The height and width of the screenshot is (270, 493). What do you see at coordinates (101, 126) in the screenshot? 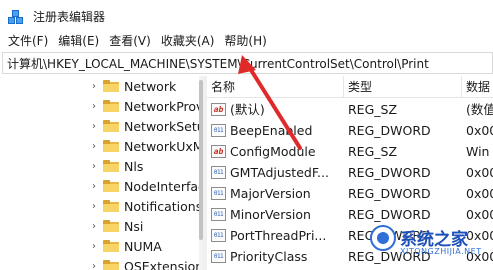
I see `tree-item-networksetu: › NetworkSetu` at bounding box center [101, 126].